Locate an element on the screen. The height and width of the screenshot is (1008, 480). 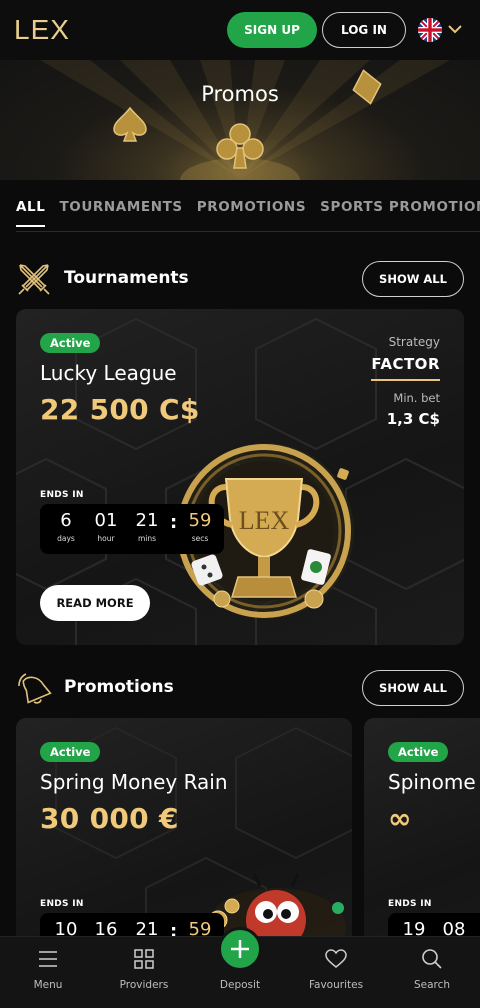
bottom-navigation: Menu Providers Deposit Favourites Search is located at coordinates (240, 967).